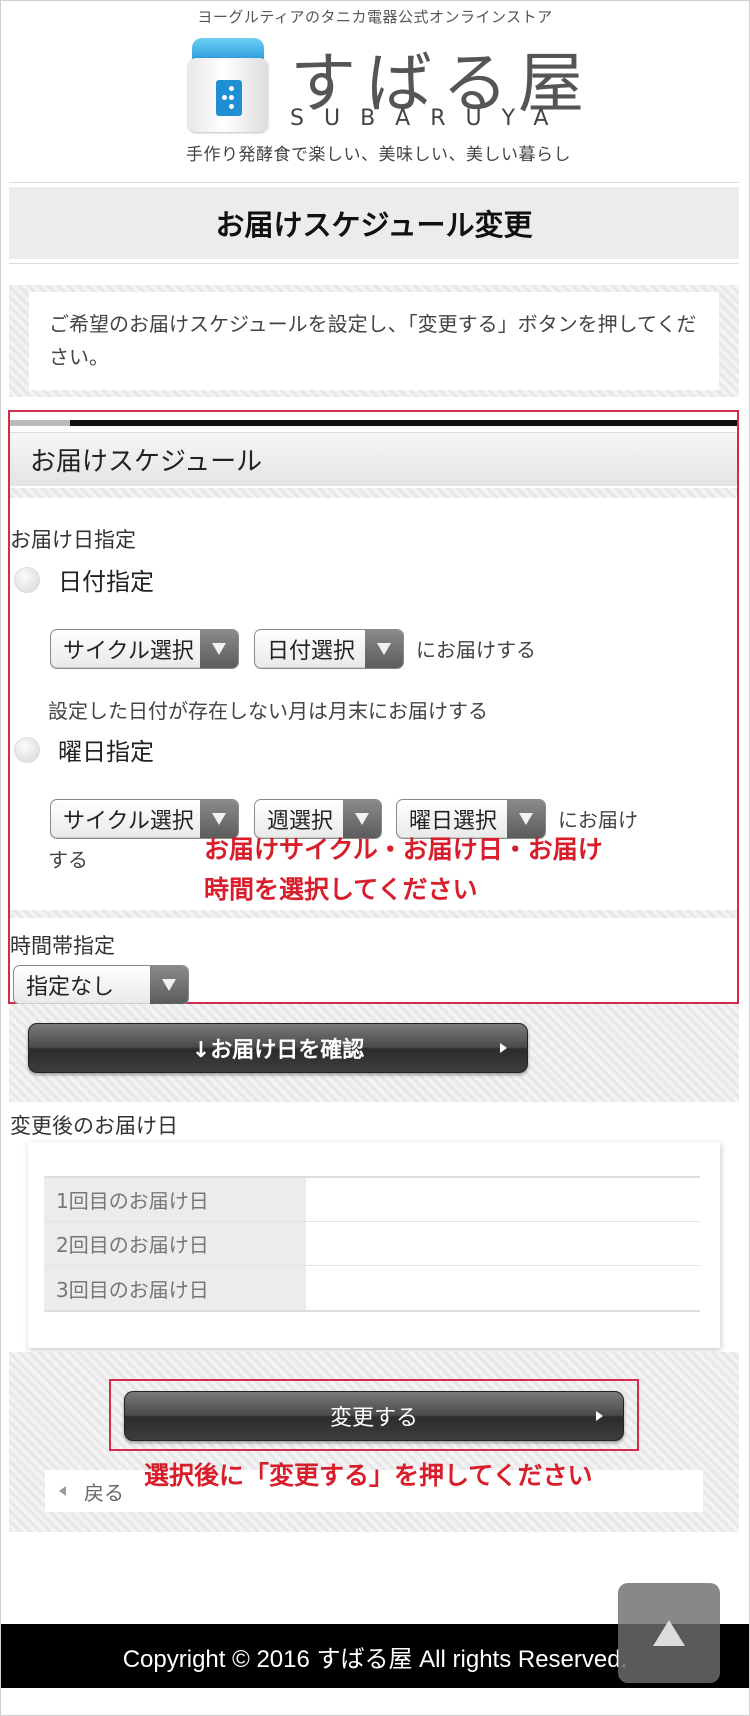 The height and width of the screenshot is (1716, 750). I want to click on radio-date-option: 日付指定, so click(84, 579).